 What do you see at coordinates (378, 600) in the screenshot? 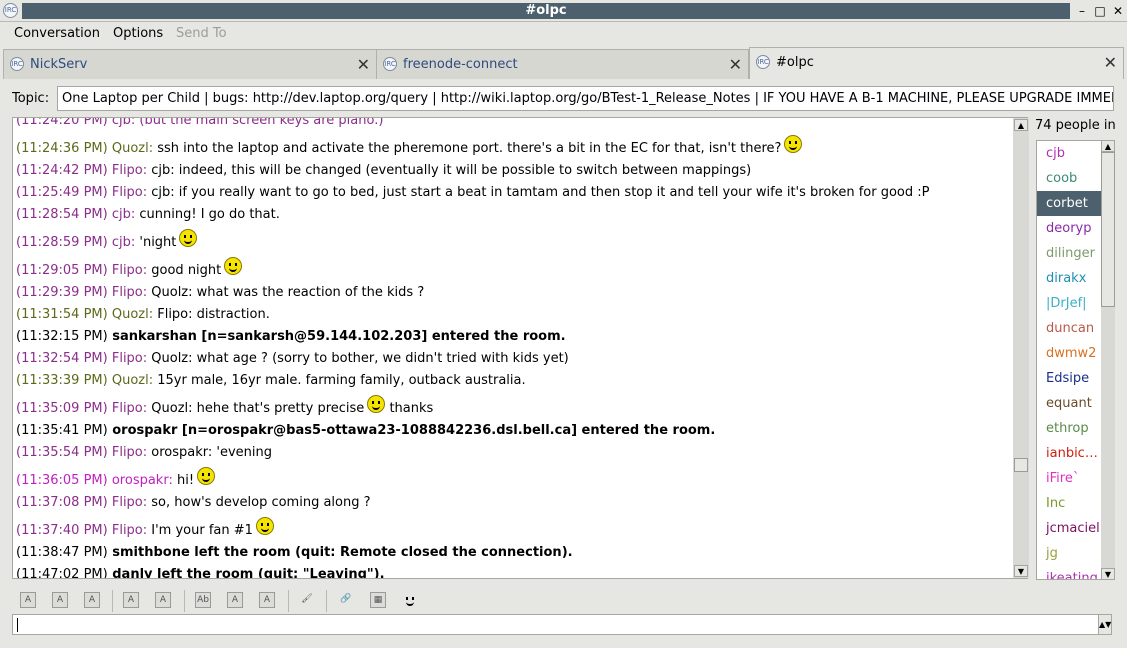
I see `insert-image-icon: ▦` at bounding box center [378, 600].